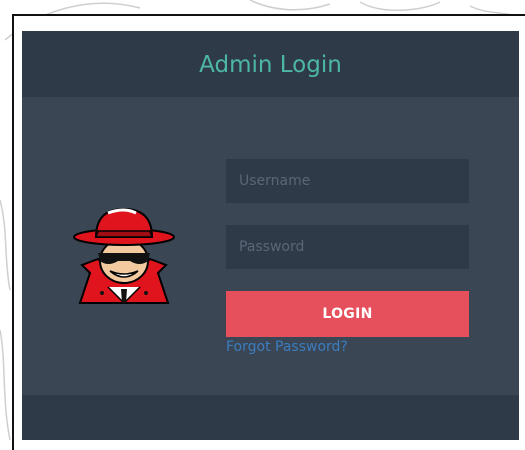 The image size is (525, 450). I want to click on forgot-password-link: Forgot Password?, so click(287, 347).